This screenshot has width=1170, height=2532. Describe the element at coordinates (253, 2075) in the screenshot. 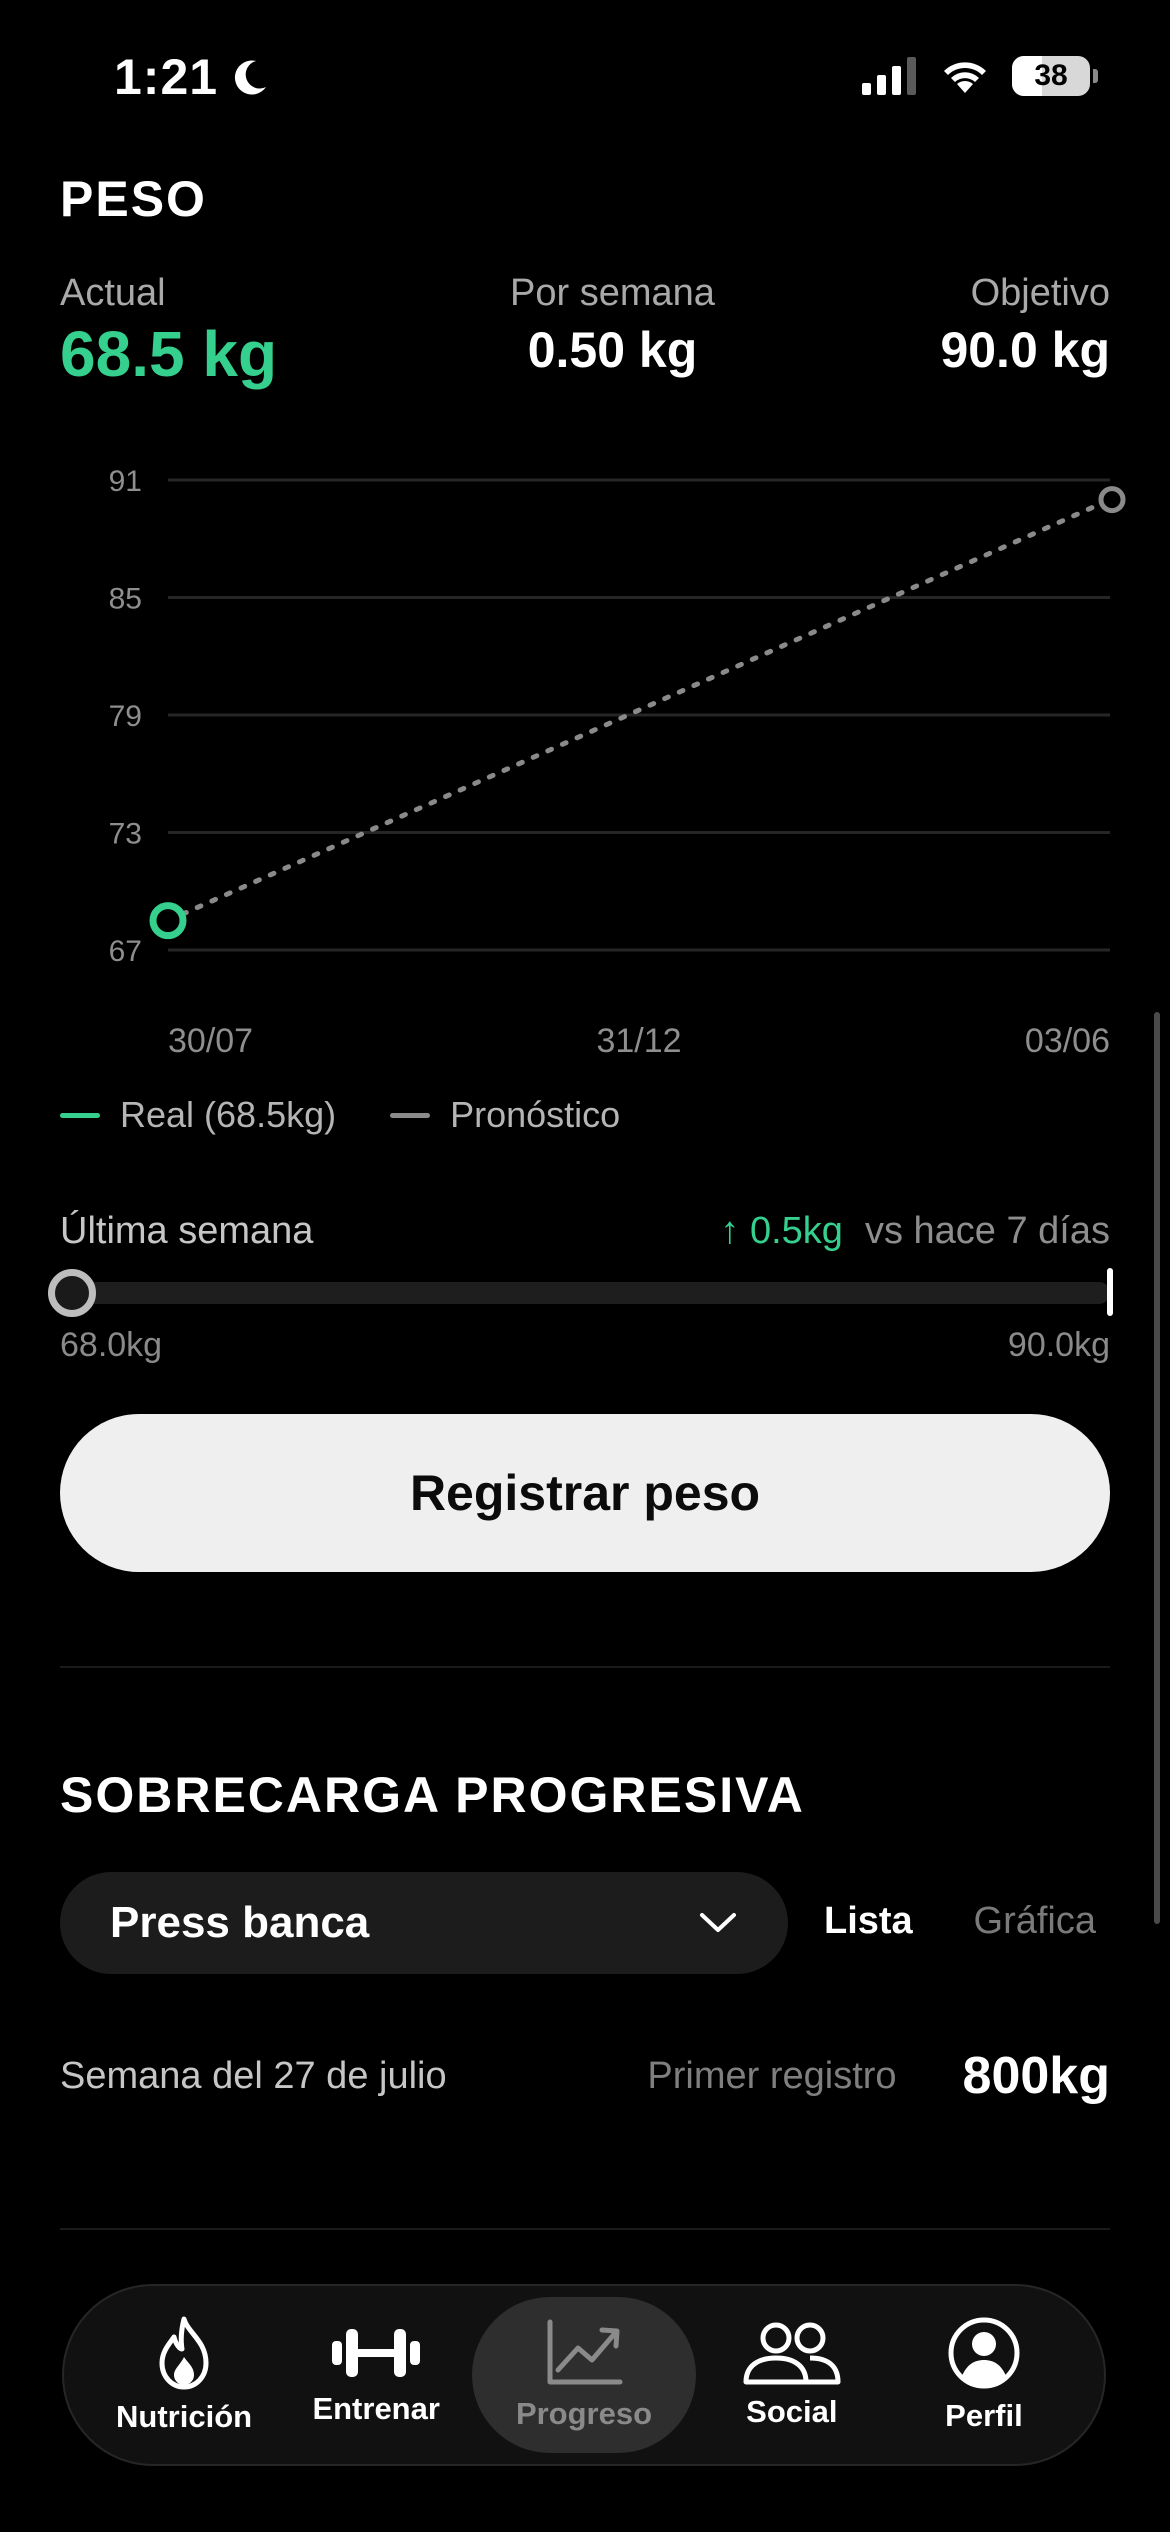

I see `week-label: Semana del 27 de julio` at that location.